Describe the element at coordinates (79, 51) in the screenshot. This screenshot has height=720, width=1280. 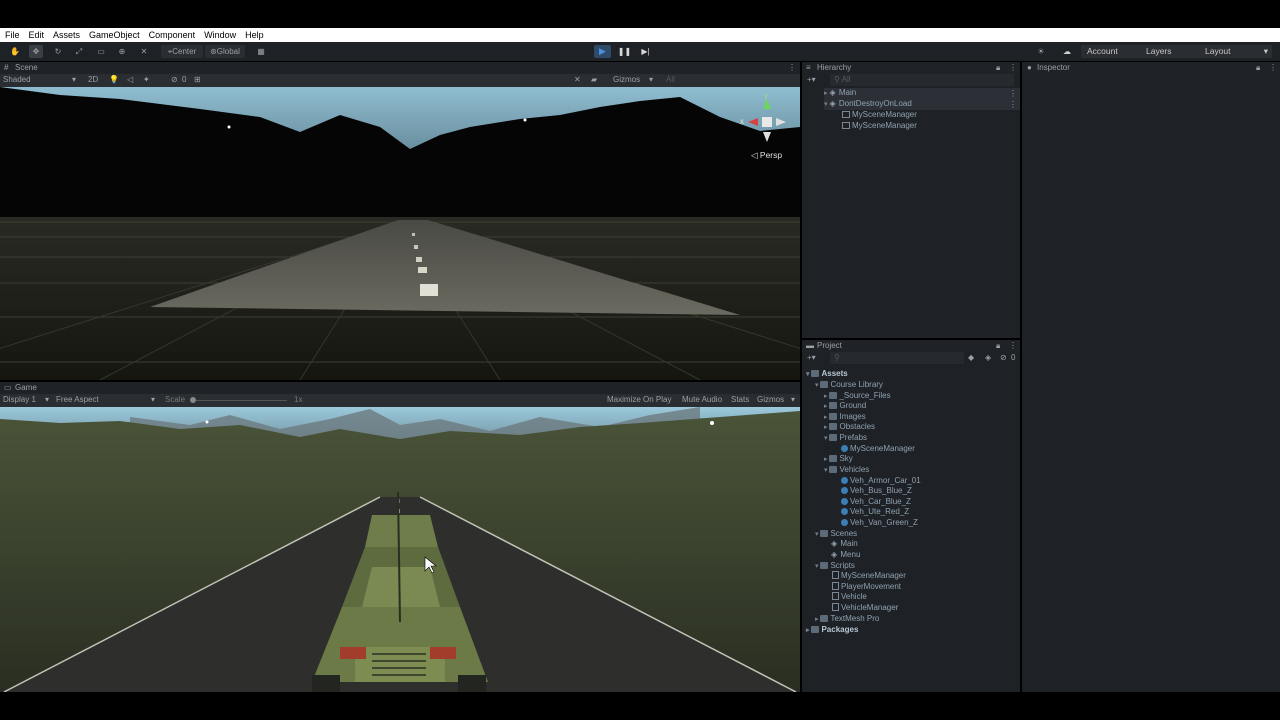
I see `scale-tool-icon: ⤢` at that location.